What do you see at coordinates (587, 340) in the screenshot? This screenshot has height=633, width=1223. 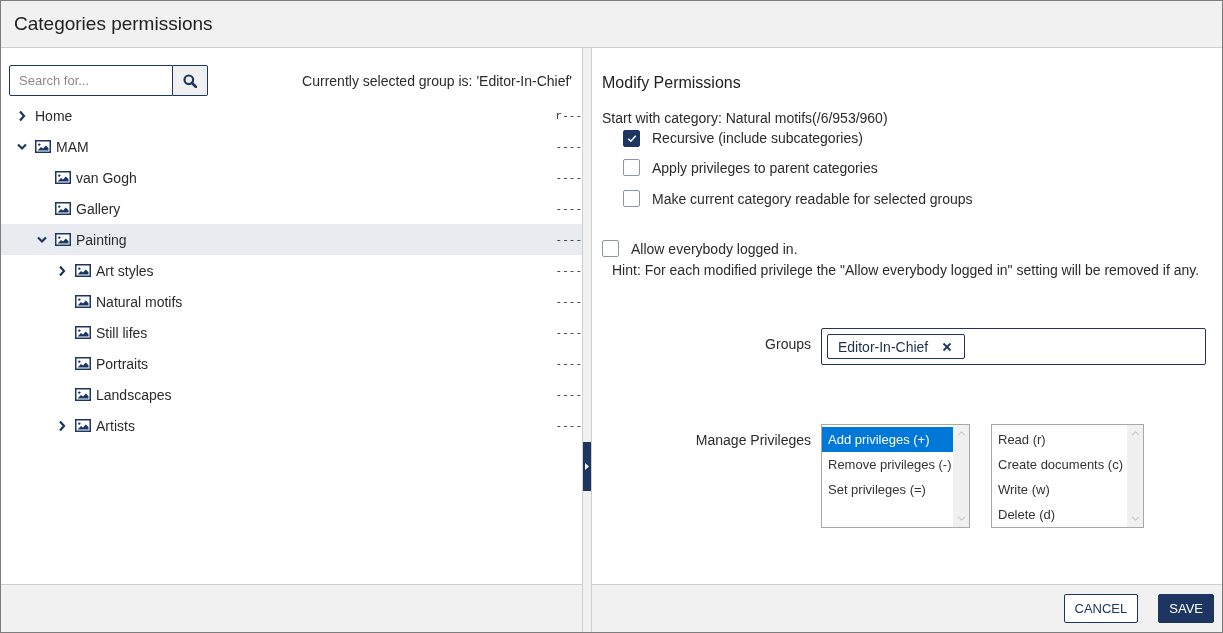 I see `splitter` at bounding box center [587, 340].